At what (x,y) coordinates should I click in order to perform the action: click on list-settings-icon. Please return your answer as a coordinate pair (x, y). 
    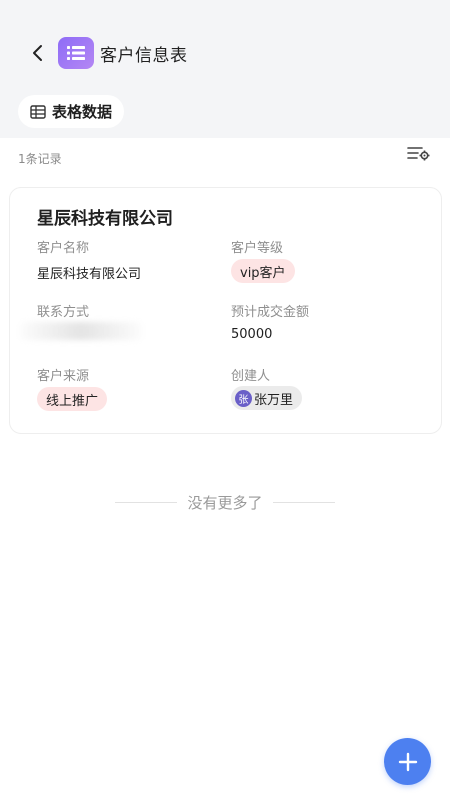
    Looking at the image, I should click on (418, 154).